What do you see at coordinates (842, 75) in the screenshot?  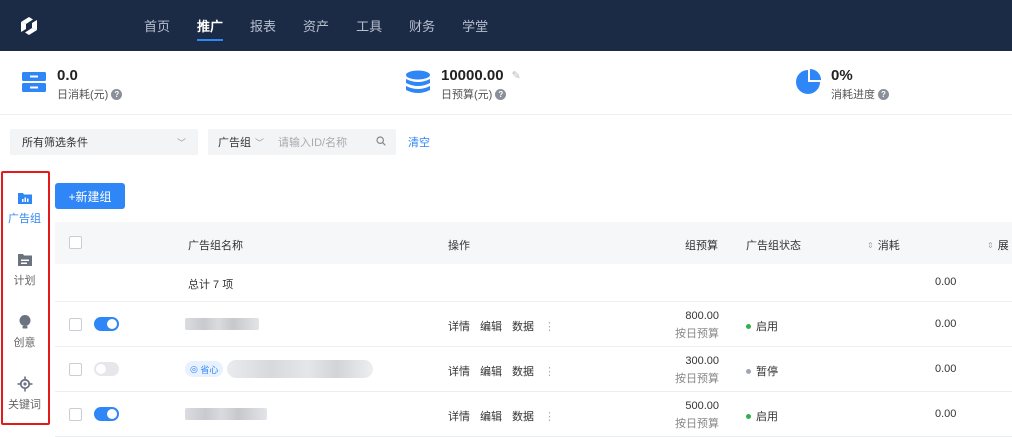 I see `spend-progress-value: 0%` at bounding box center [842, 75].